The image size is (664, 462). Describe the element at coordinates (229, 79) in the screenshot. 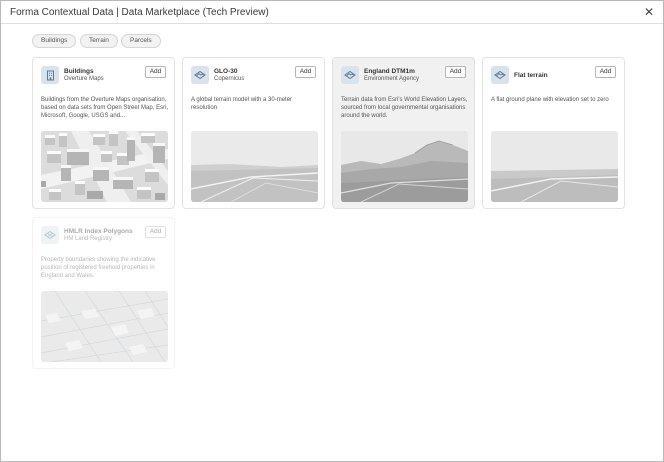

I see `card-provider: Copernicus` at that location.